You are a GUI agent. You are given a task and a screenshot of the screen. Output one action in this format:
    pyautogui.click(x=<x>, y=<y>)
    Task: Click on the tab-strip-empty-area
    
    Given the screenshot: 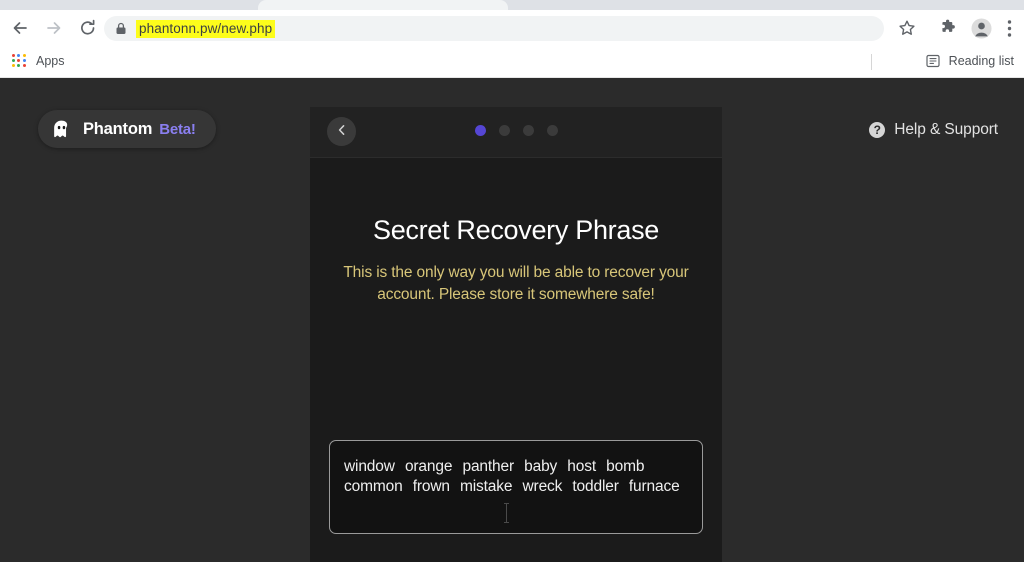 What is the action you would take?
    pyautogui.click(x=766, y=5)
    